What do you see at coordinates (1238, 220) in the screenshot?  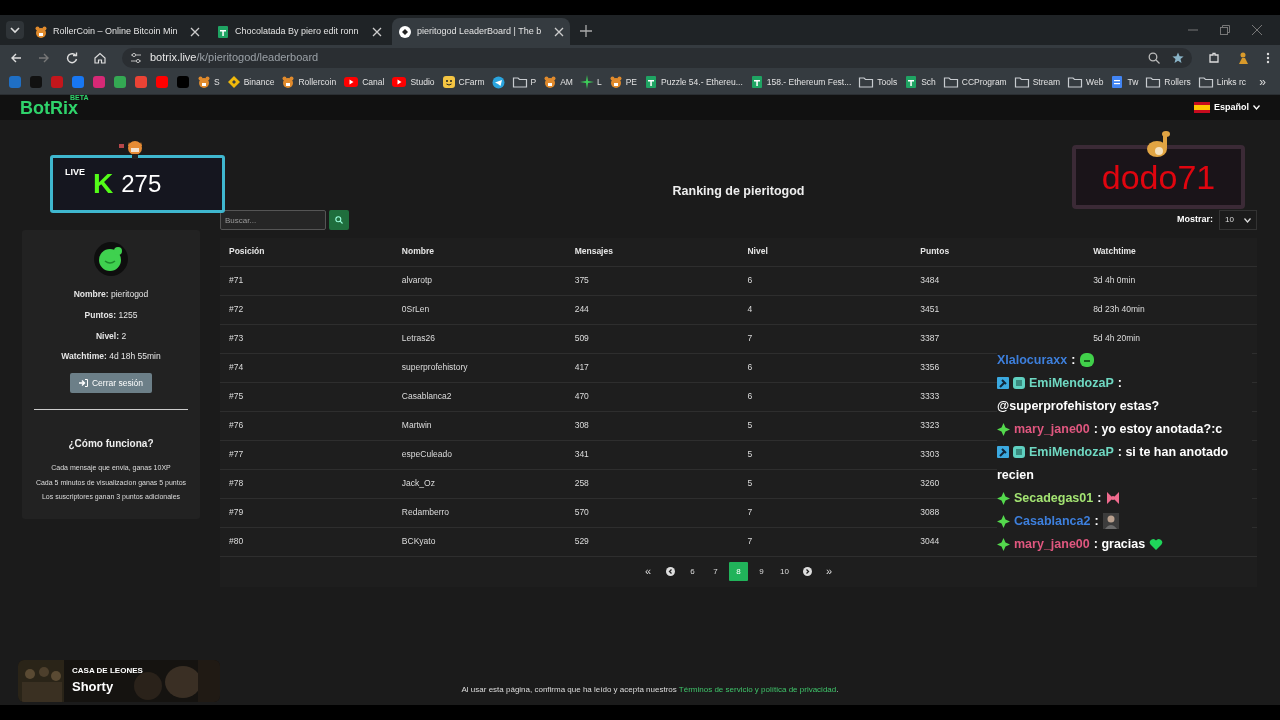 I see `page-size-select: 10` at bounding box center [1238, 220].